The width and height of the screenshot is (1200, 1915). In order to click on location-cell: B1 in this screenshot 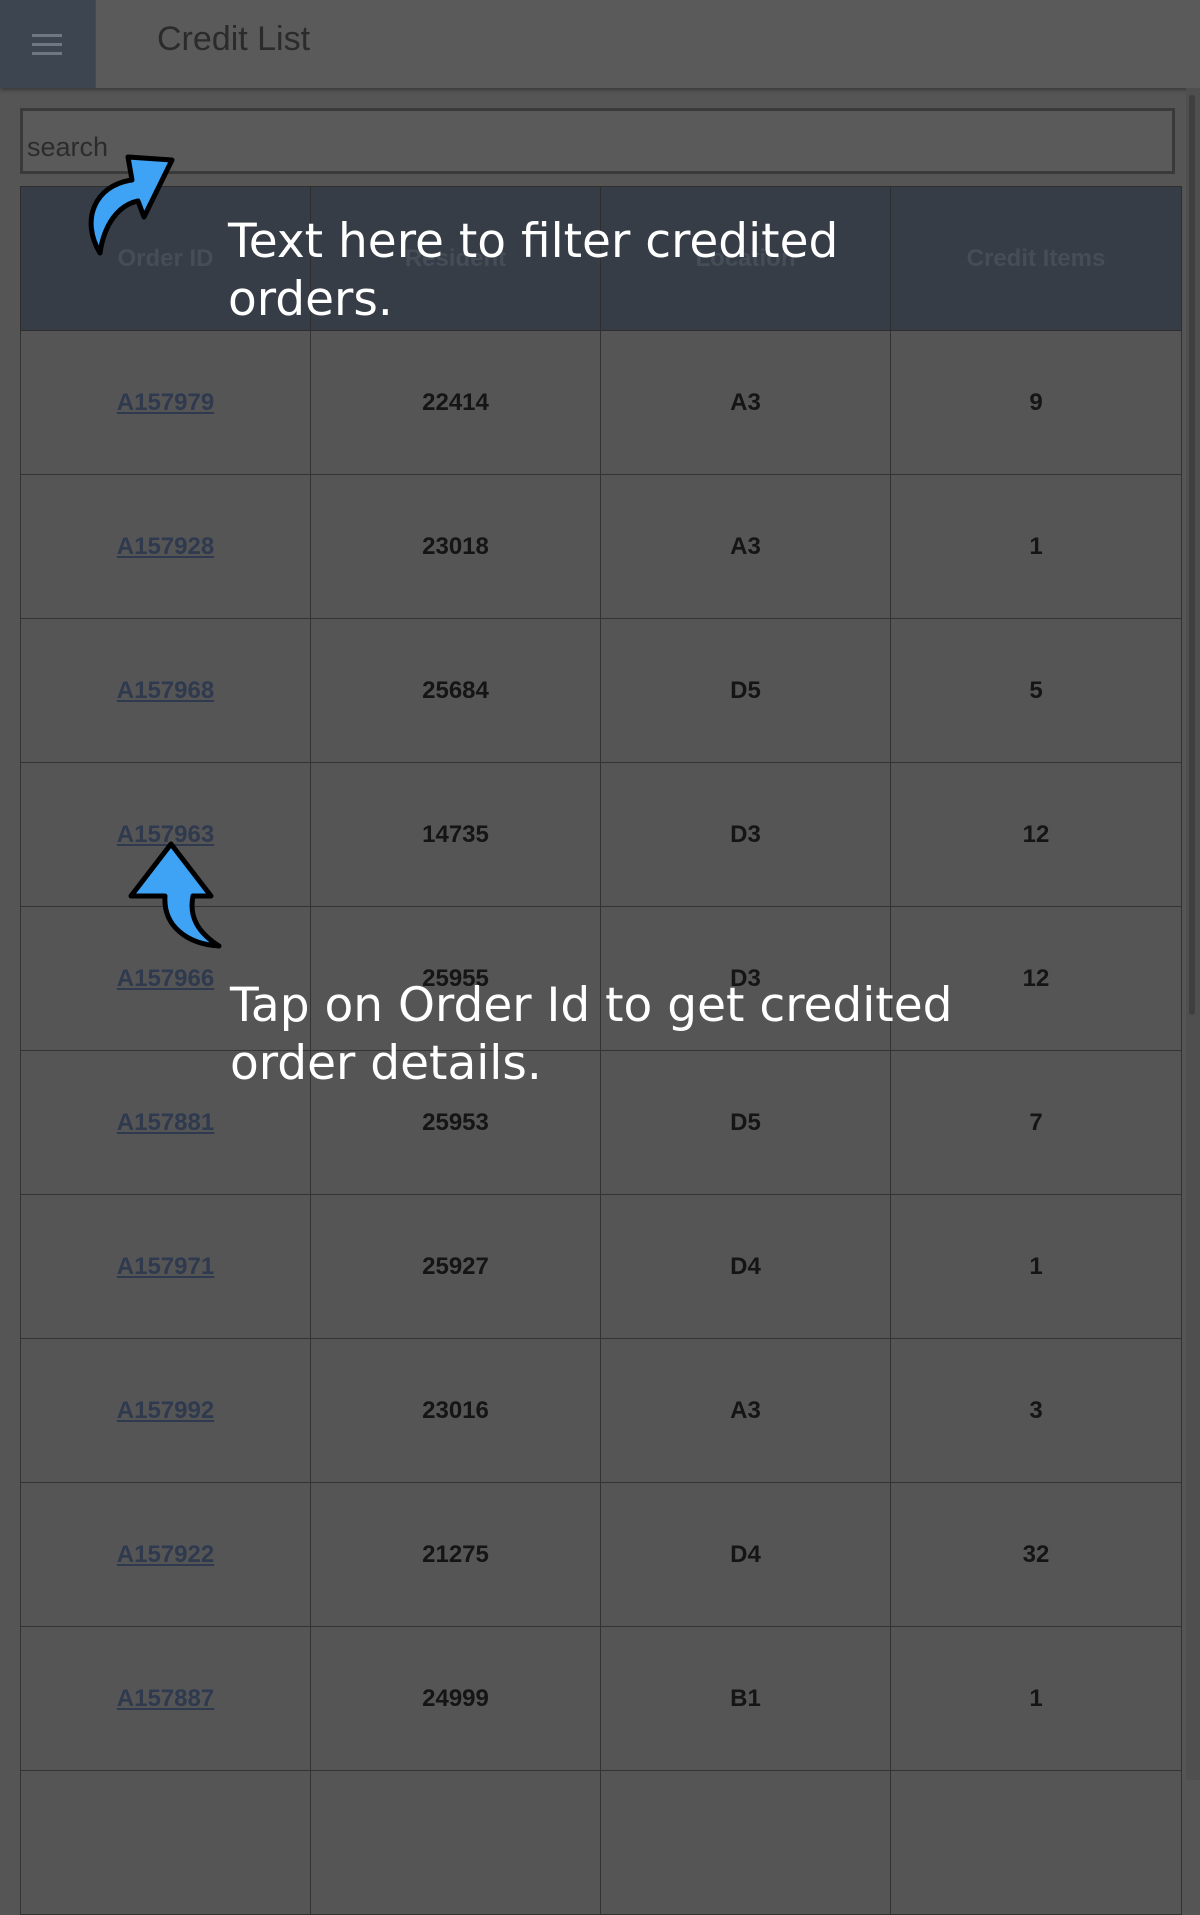, I will do `click(745, 1698)`.